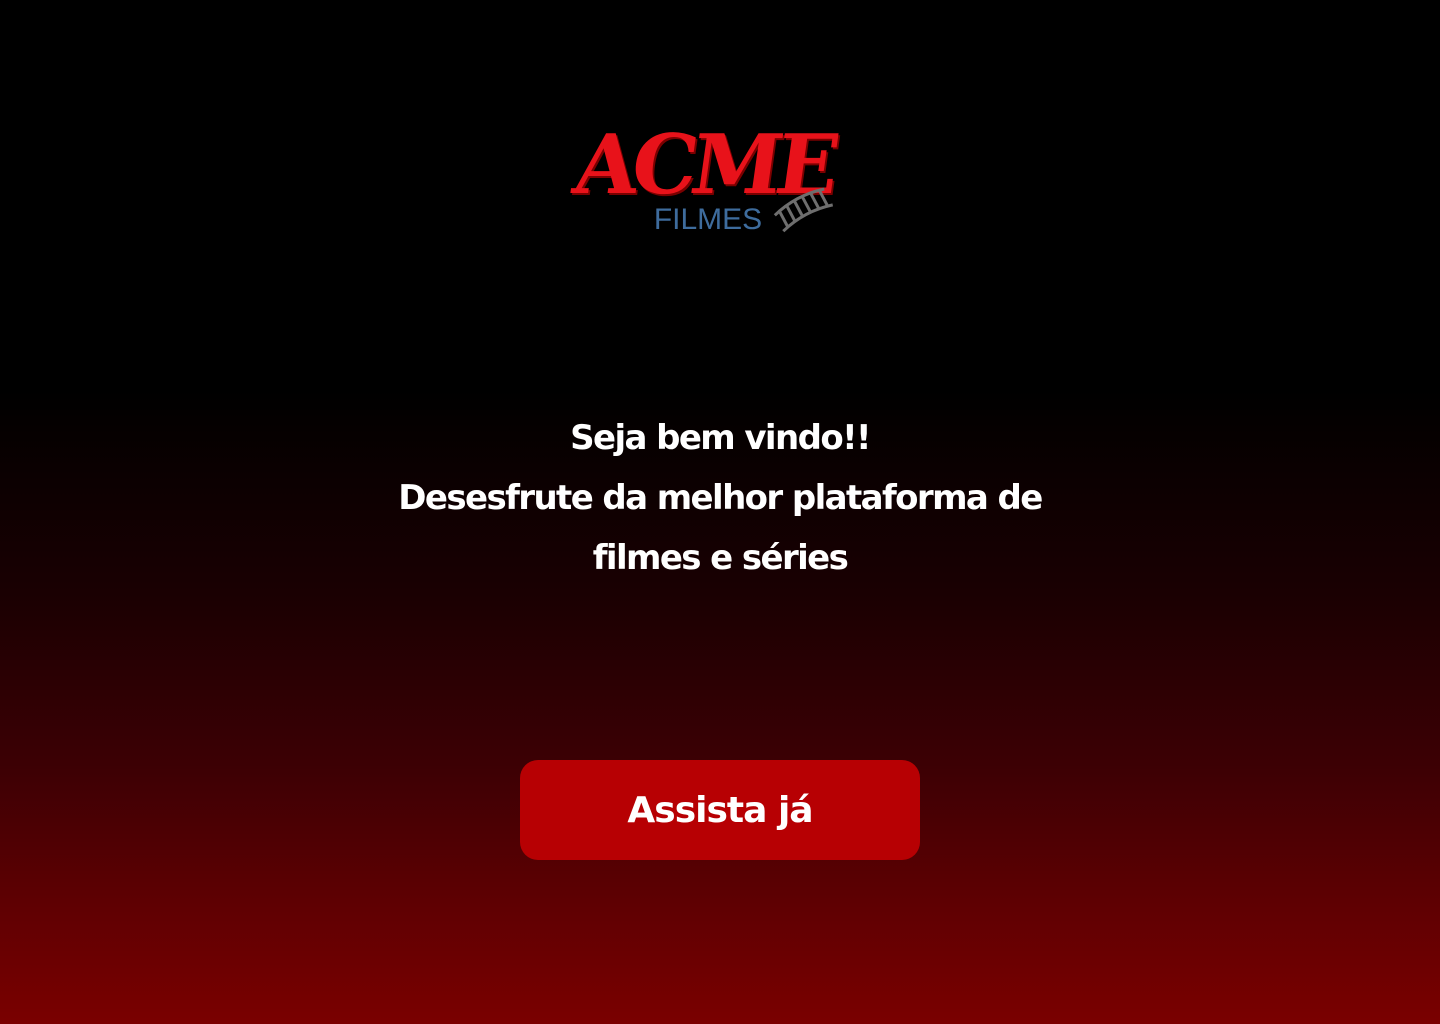  What do you see at coordinates (720, 810) in the screenshot?
I see `watch-now-button: Assista já` at bounding box center [720, 810].